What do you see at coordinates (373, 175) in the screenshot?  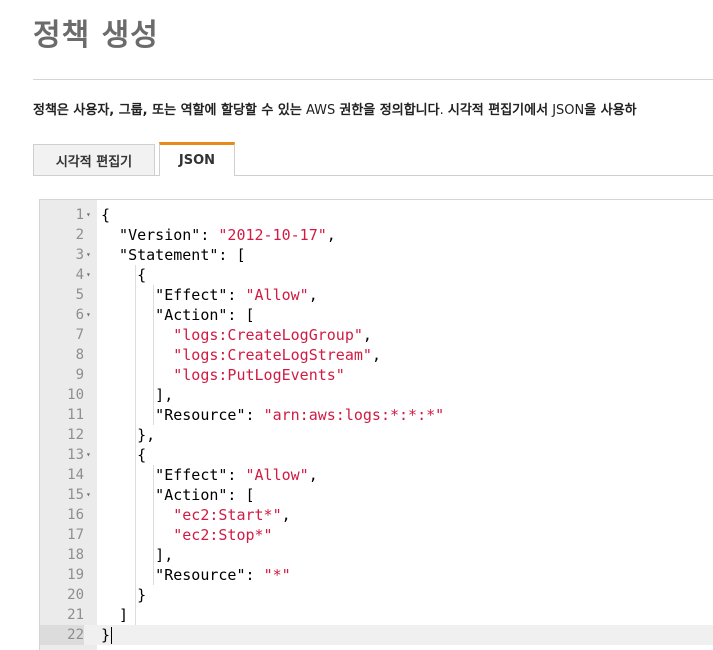 I see `tabs-underline` at bounding box center [373, 175].